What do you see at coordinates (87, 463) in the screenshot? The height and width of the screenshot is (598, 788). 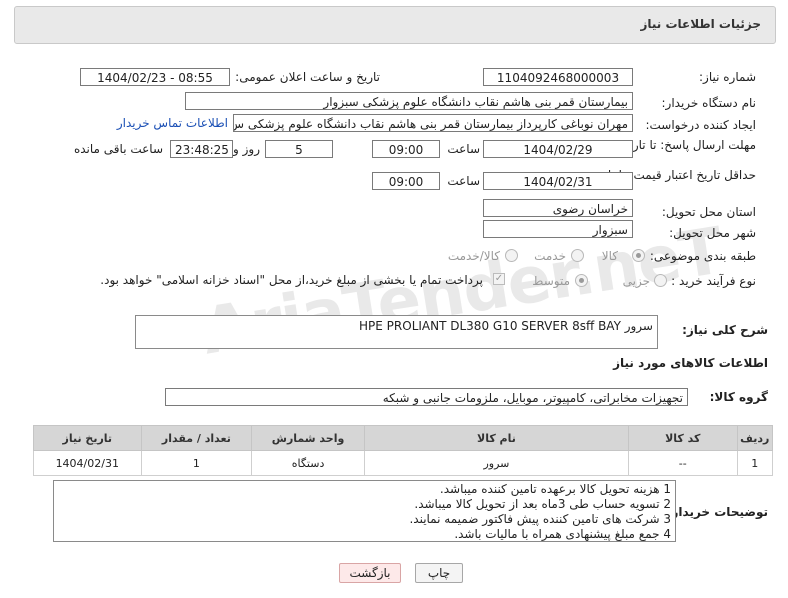 I see `cell-date: 1404/02/31` at bounding box center [87, 463].